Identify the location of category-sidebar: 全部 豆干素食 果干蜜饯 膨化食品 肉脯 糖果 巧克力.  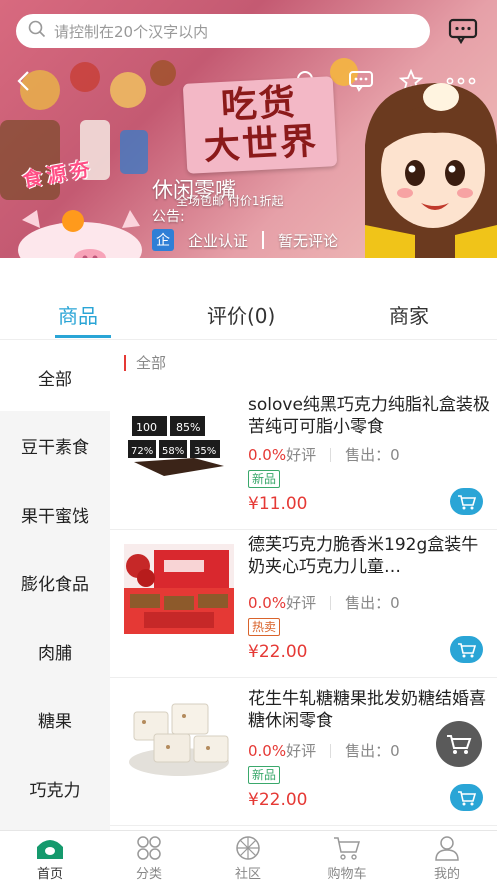
(55, 586).